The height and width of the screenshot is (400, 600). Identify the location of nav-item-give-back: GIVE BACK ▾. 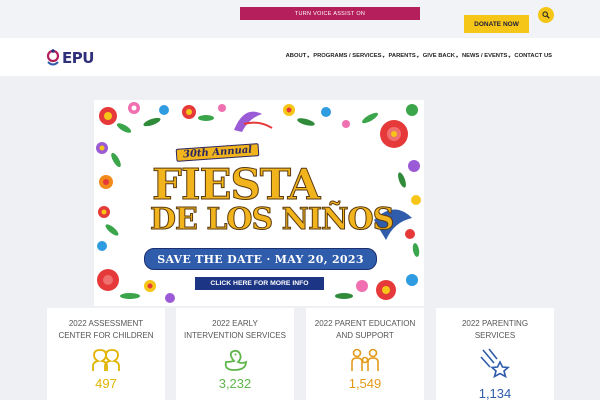
(440, 56).